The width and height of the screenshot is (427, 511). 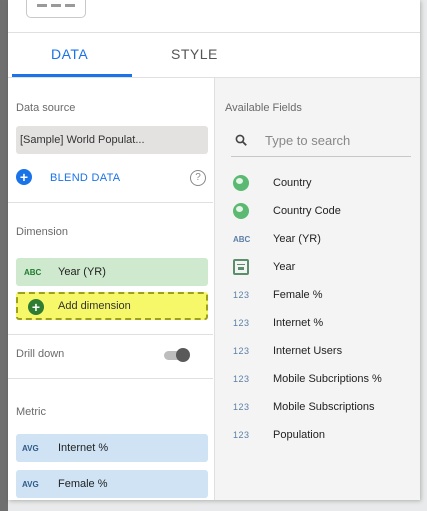 I want to click on tab-style: STYLE, so click(x=194, y=54).